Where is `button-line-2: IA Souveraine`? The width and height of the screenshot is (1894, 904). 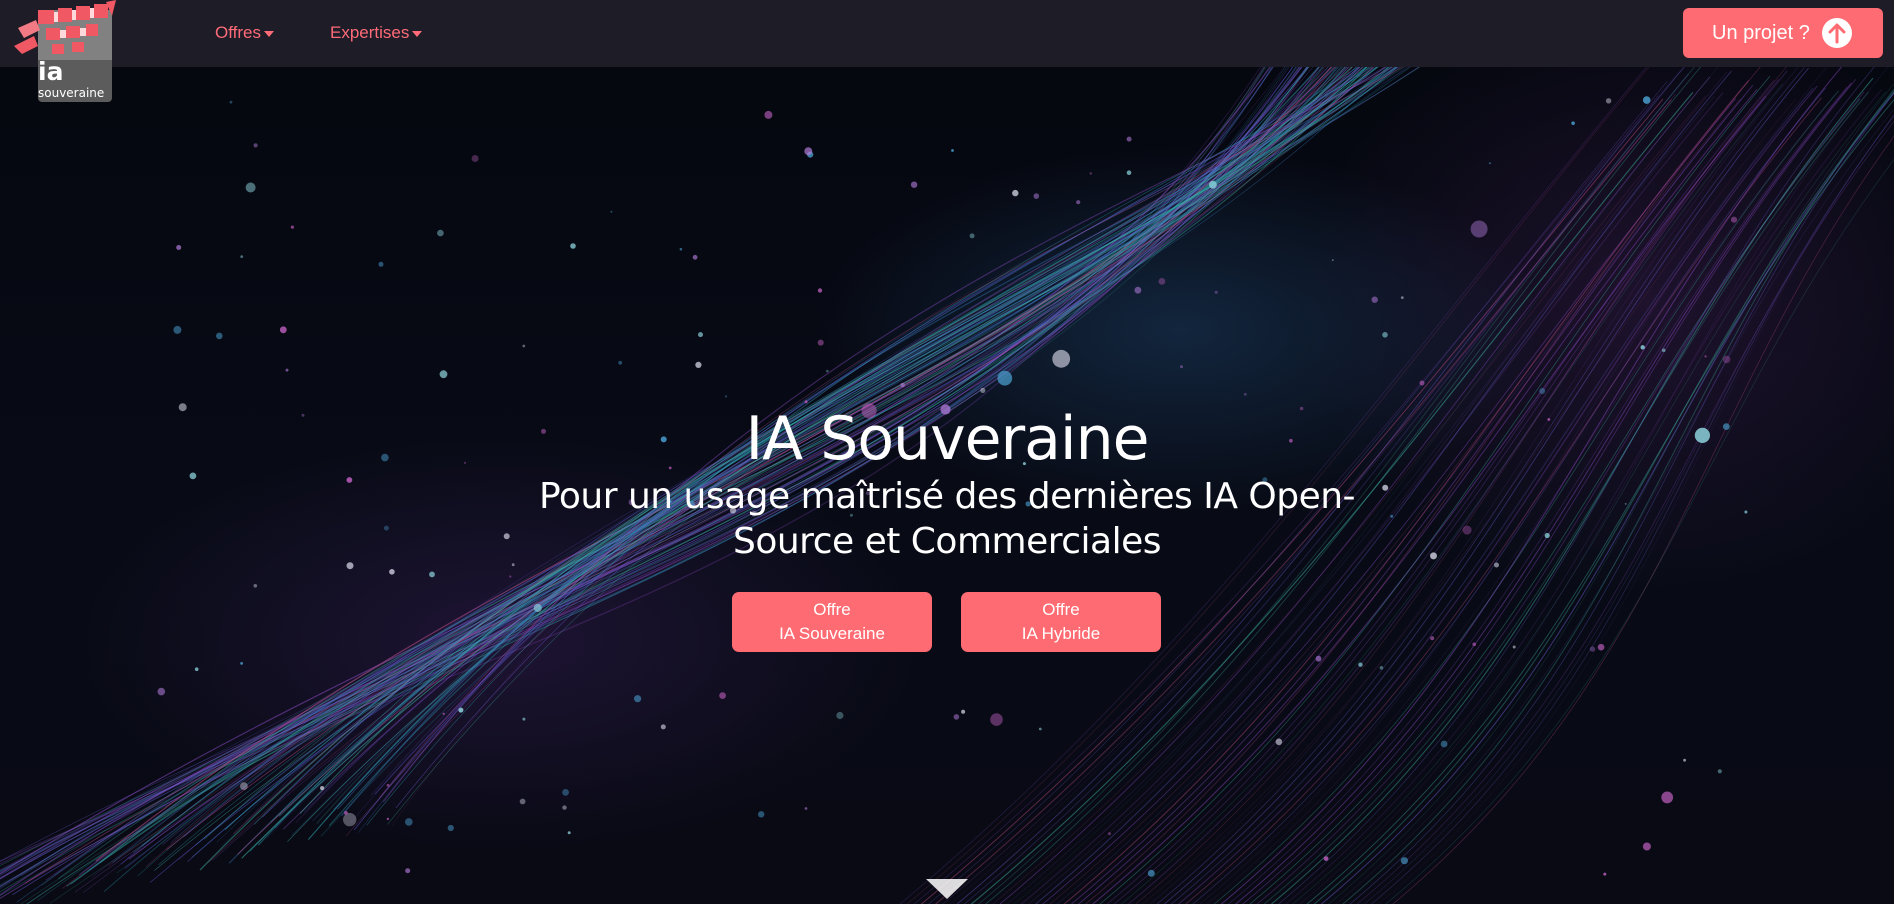
button-line-2: IA Souveraine is located at coordinates (832, 633).